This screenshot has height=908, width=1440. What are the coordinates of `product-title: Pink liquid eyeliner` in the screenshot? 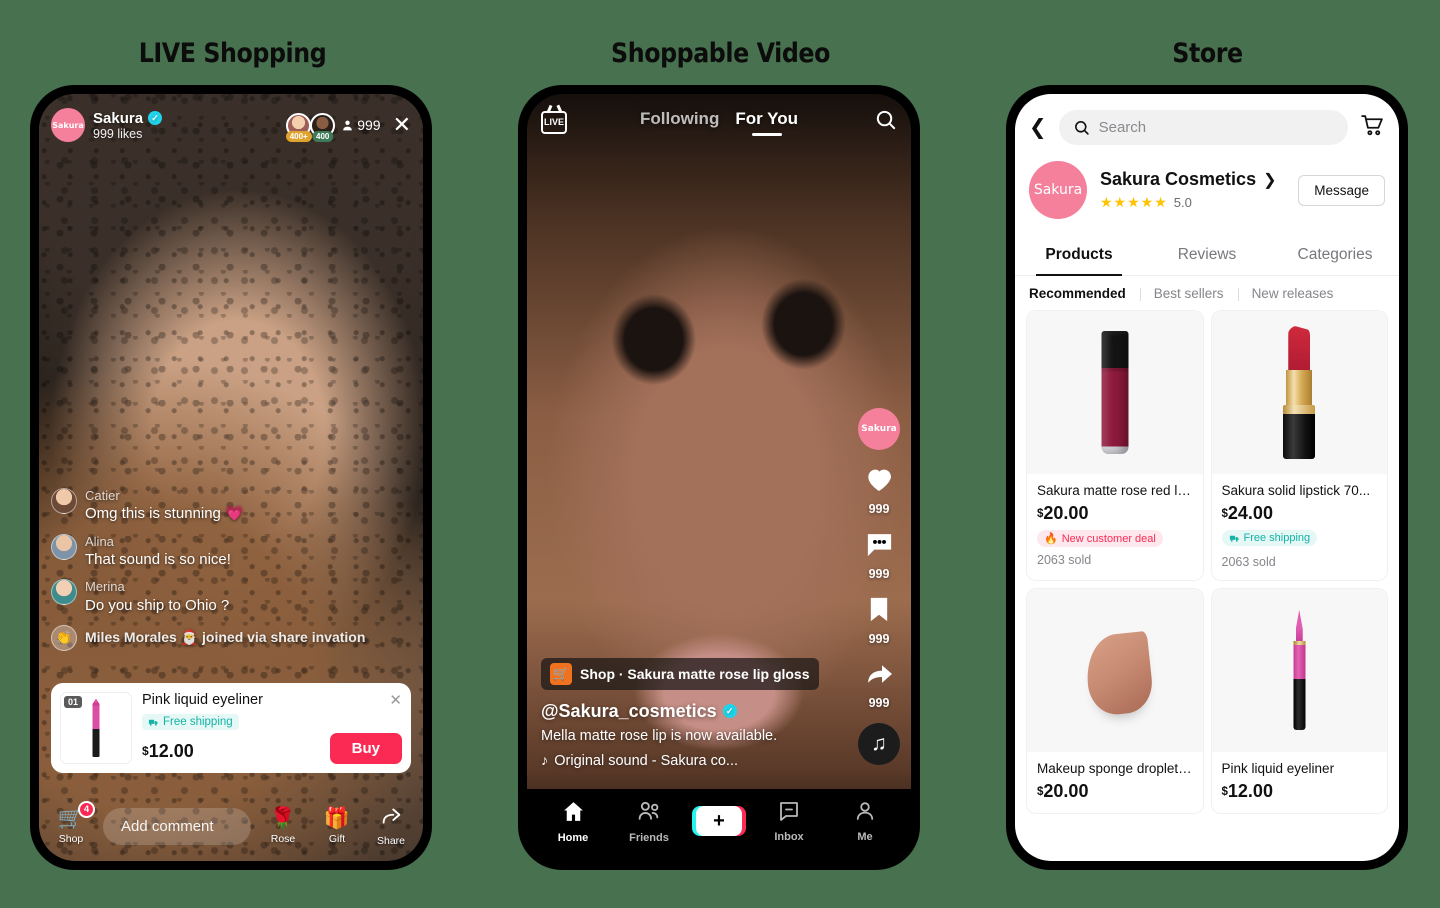 It's located at (202, 700).